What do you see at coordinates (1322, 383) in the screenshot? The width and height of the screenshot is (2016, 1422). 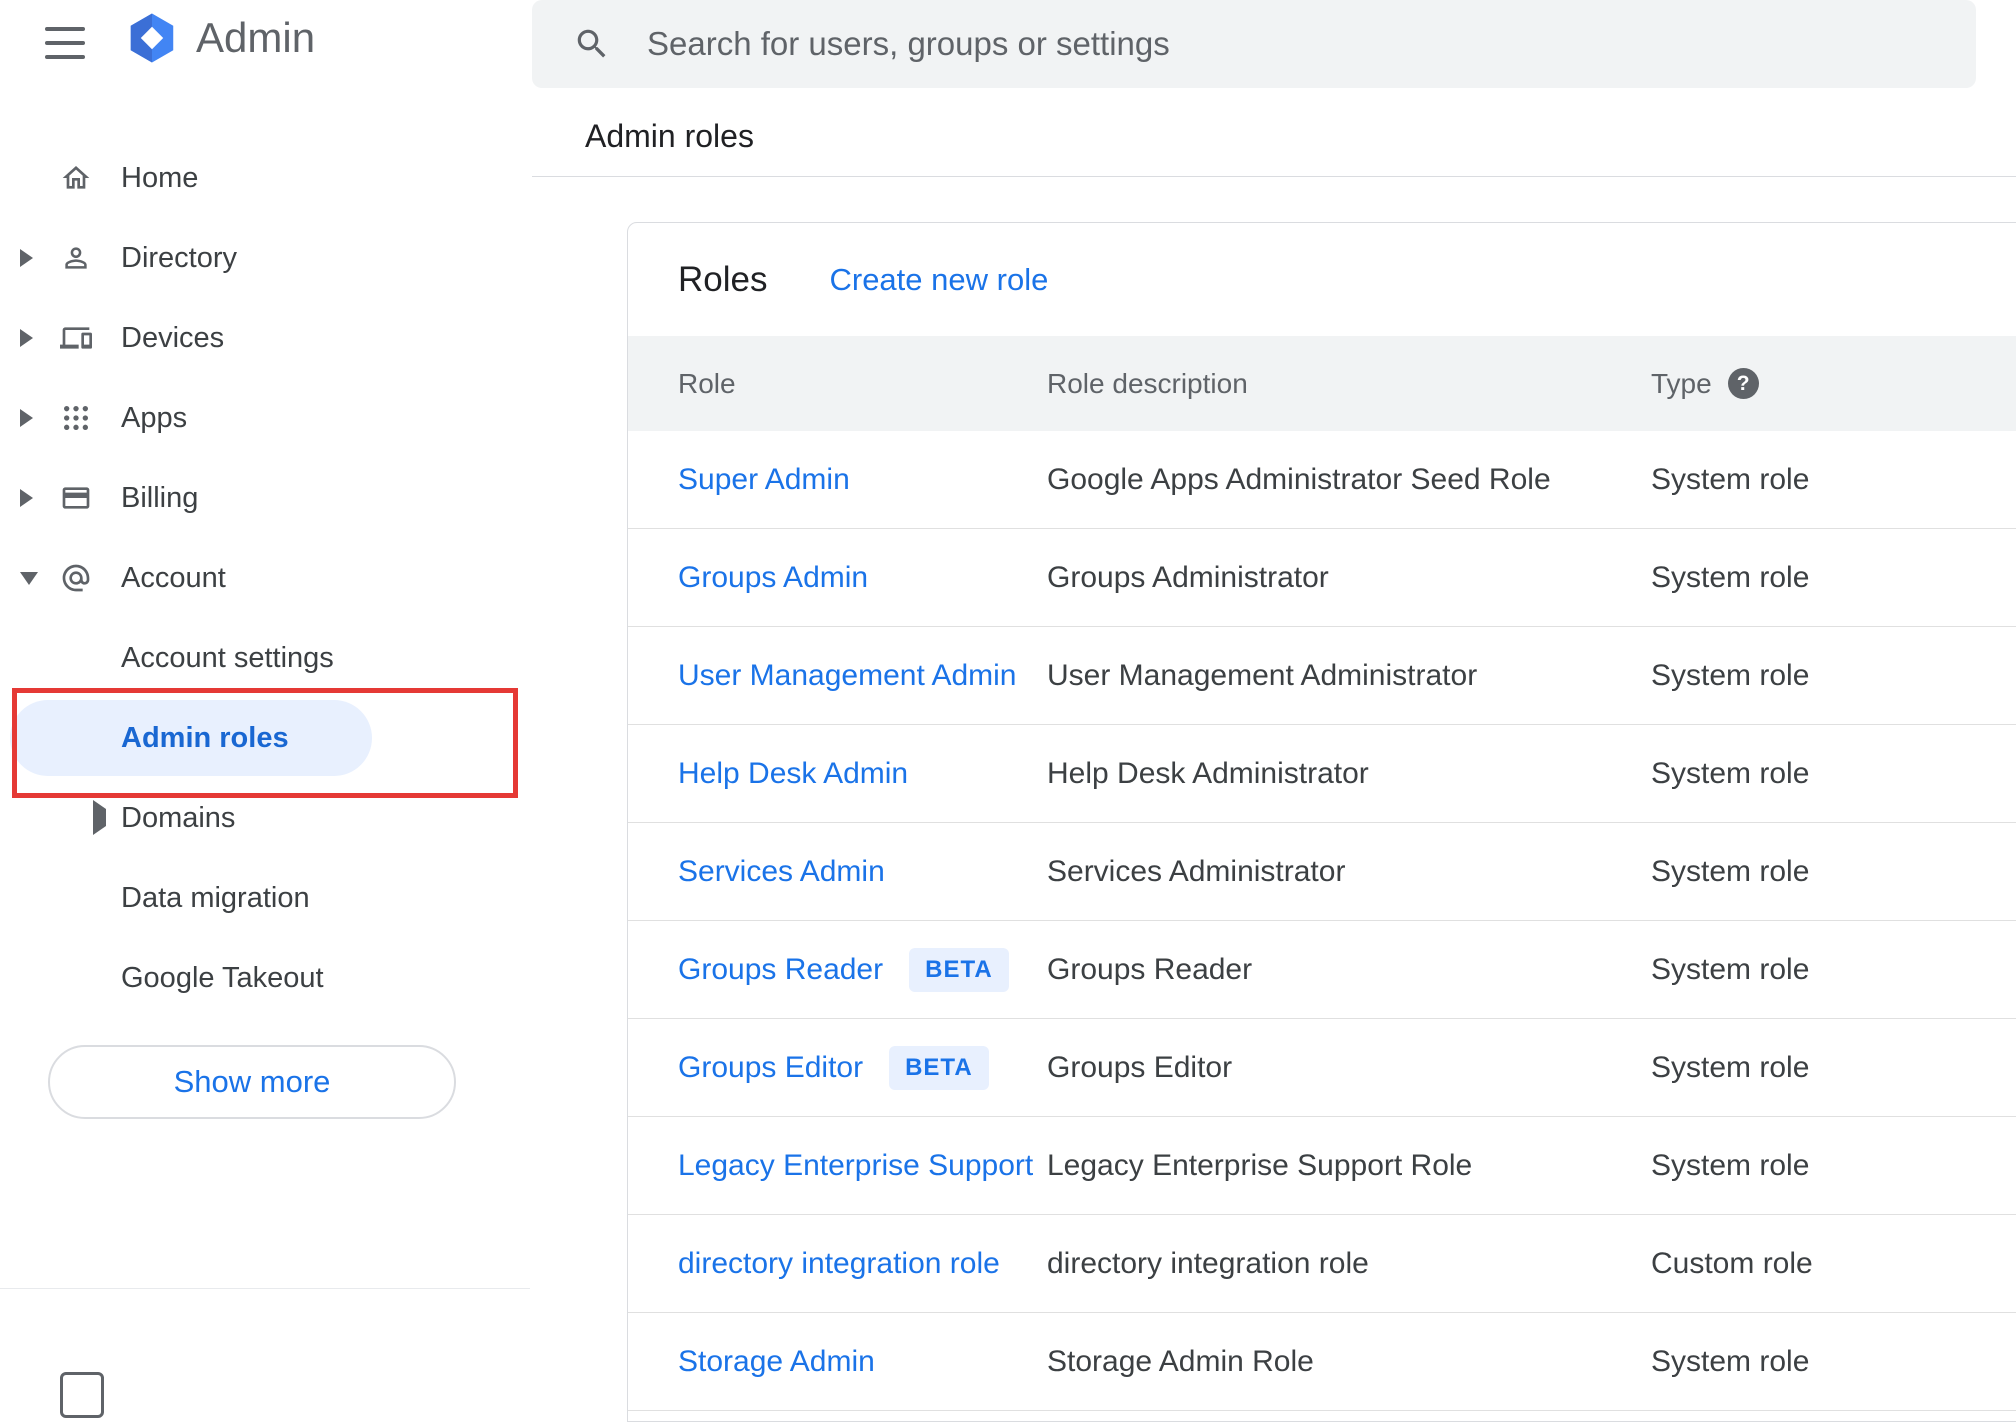 I see `roles-table-header: Role Role description Type ?` at bounding box center [1322, 383].